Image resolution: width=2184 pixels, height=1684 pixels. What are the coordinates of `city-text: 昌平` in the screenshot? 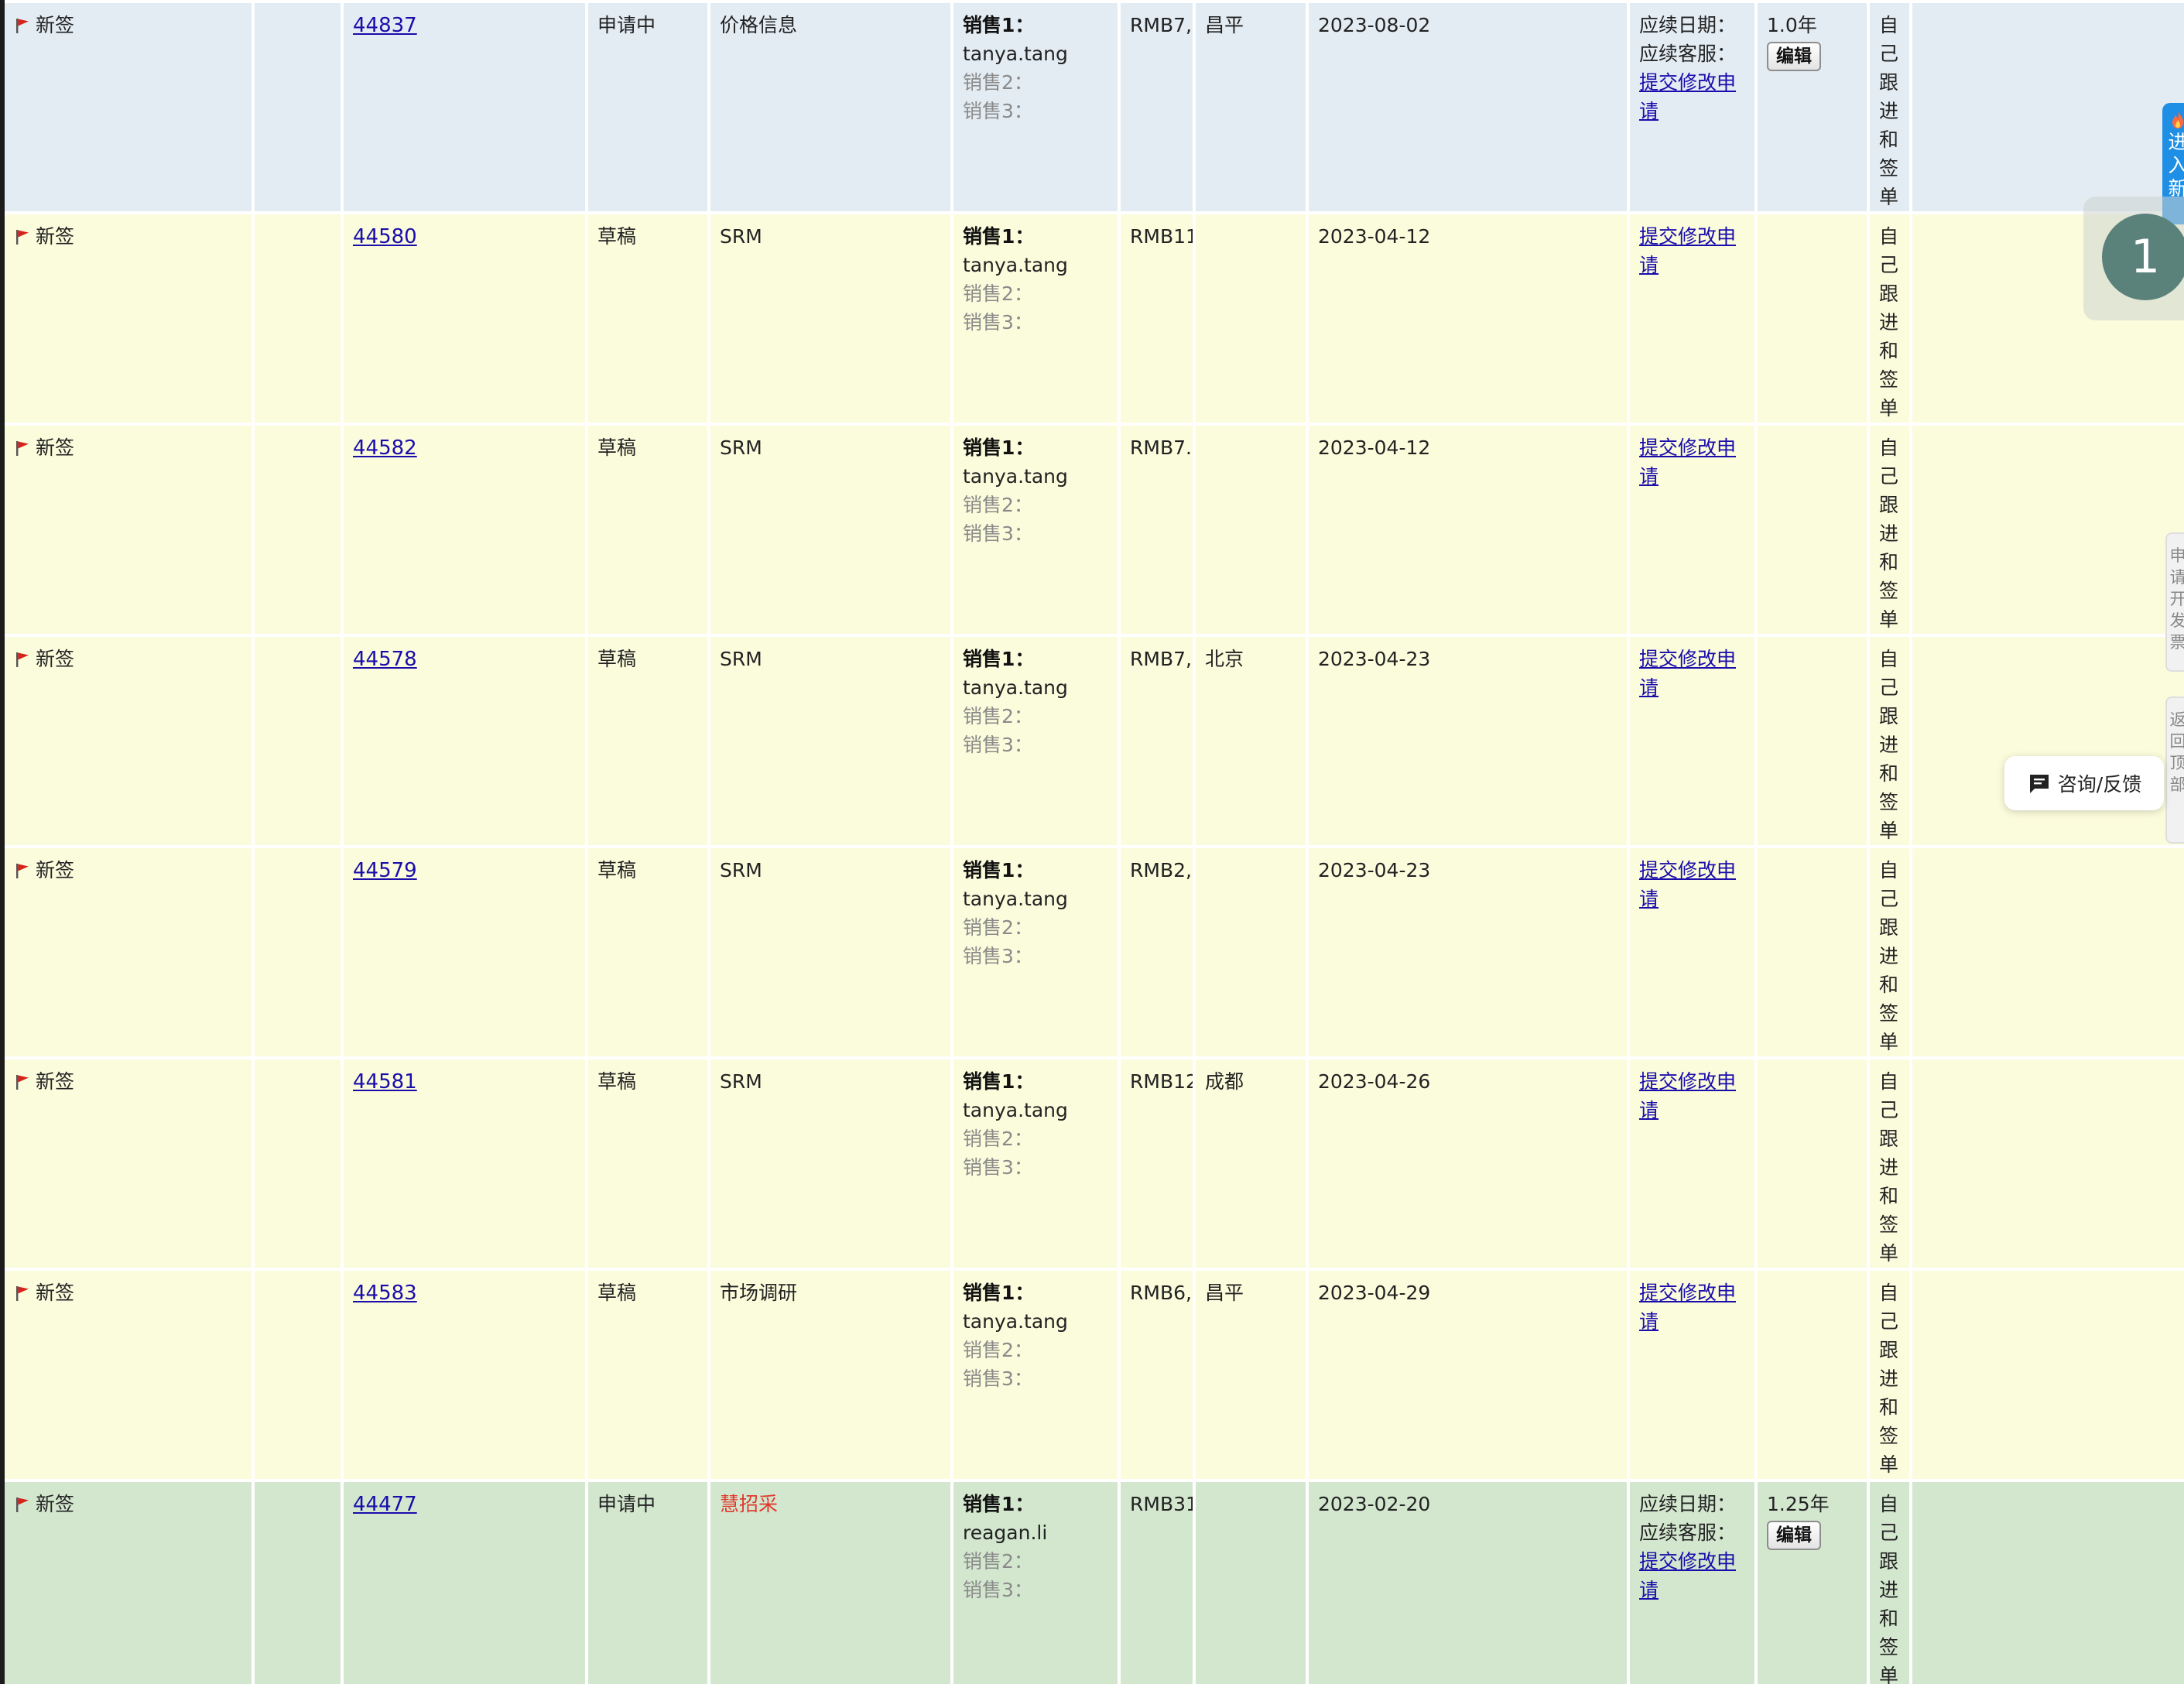 It's located at (1224, 25).